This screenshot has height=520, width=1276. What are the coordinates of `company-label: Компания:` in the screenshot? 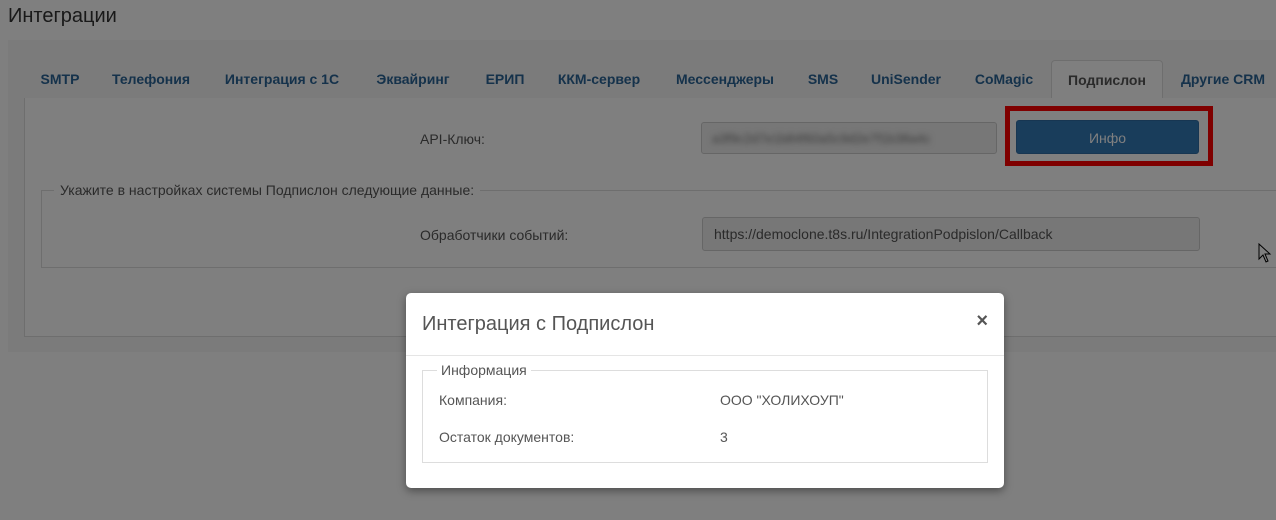 It's located at (473, 400).